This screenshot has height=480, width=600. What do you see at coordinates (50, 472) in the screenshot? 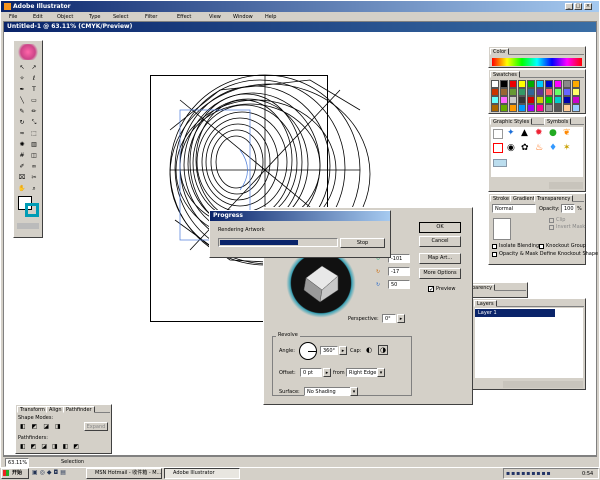
I see `quick-launch-icons: ▣◎◆◘▤` at bounding box center [50, 472].